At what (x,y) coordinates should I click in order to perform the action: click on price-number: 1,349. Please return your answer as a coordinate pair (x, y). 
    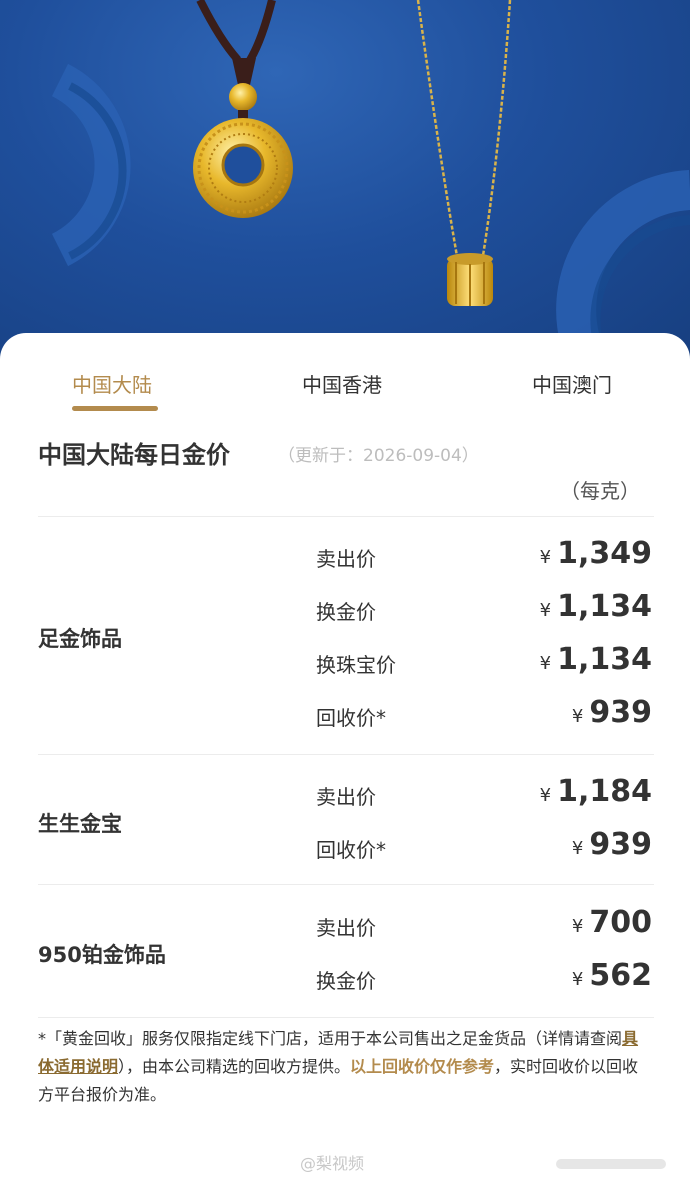
    Looking at the image, I should click on (604, 553).